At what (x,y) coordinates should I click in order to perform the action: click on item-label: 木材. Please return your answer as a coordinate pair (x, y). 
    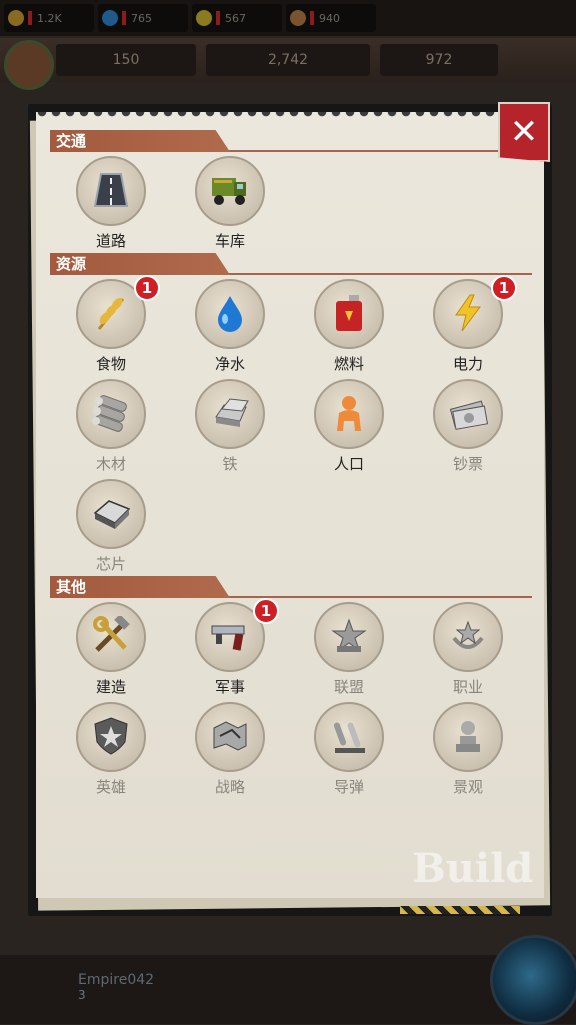
    Looking at the image, I should click on (110, 464).